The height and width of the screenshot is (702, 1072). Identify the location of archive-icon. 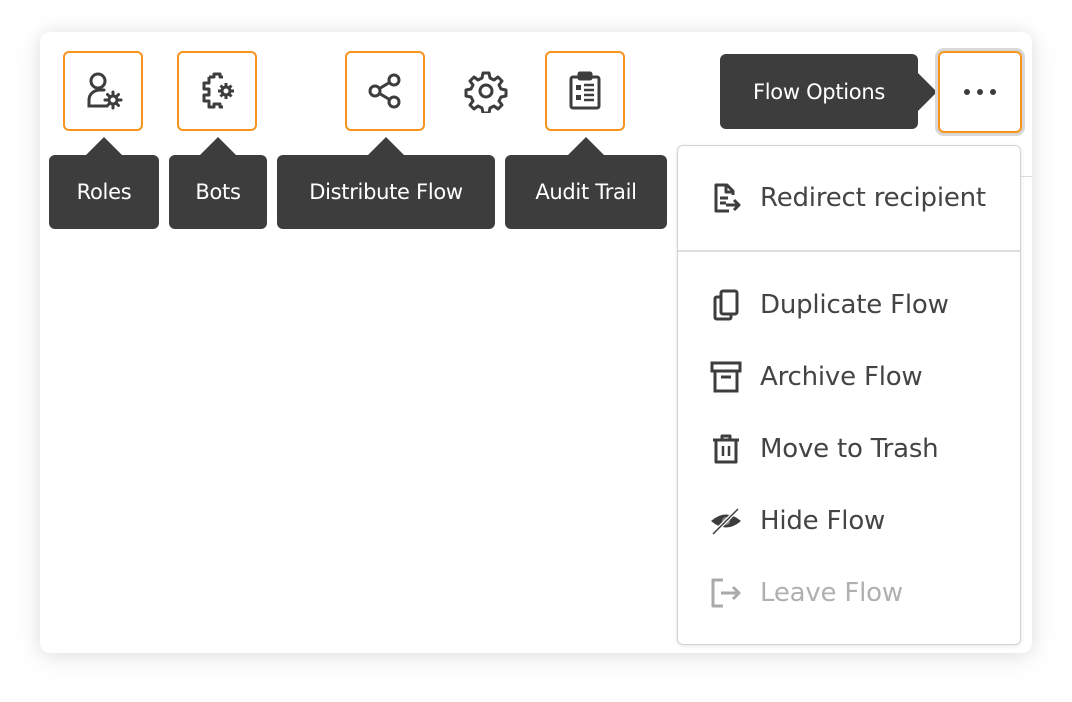
(726, 377).